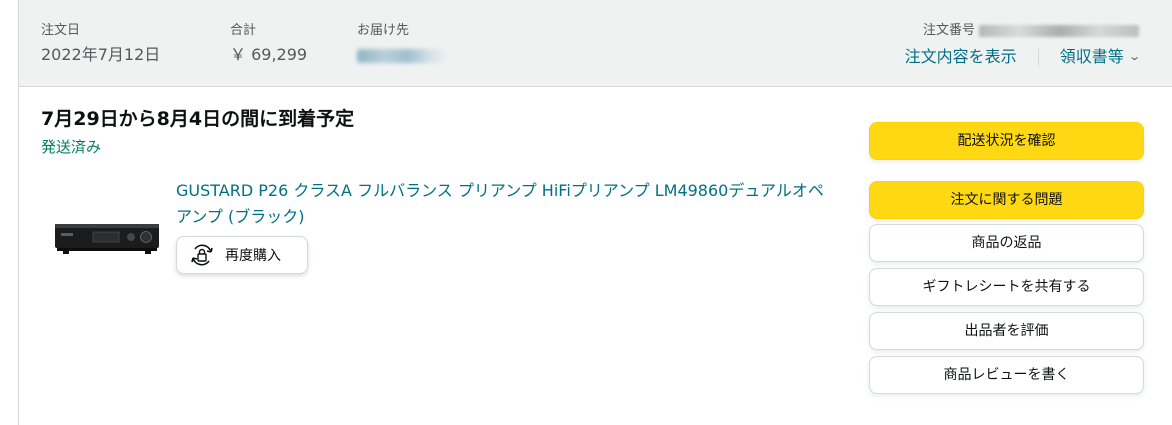  I want to click on buy-again-button: 再度購入, so click(242, 255).